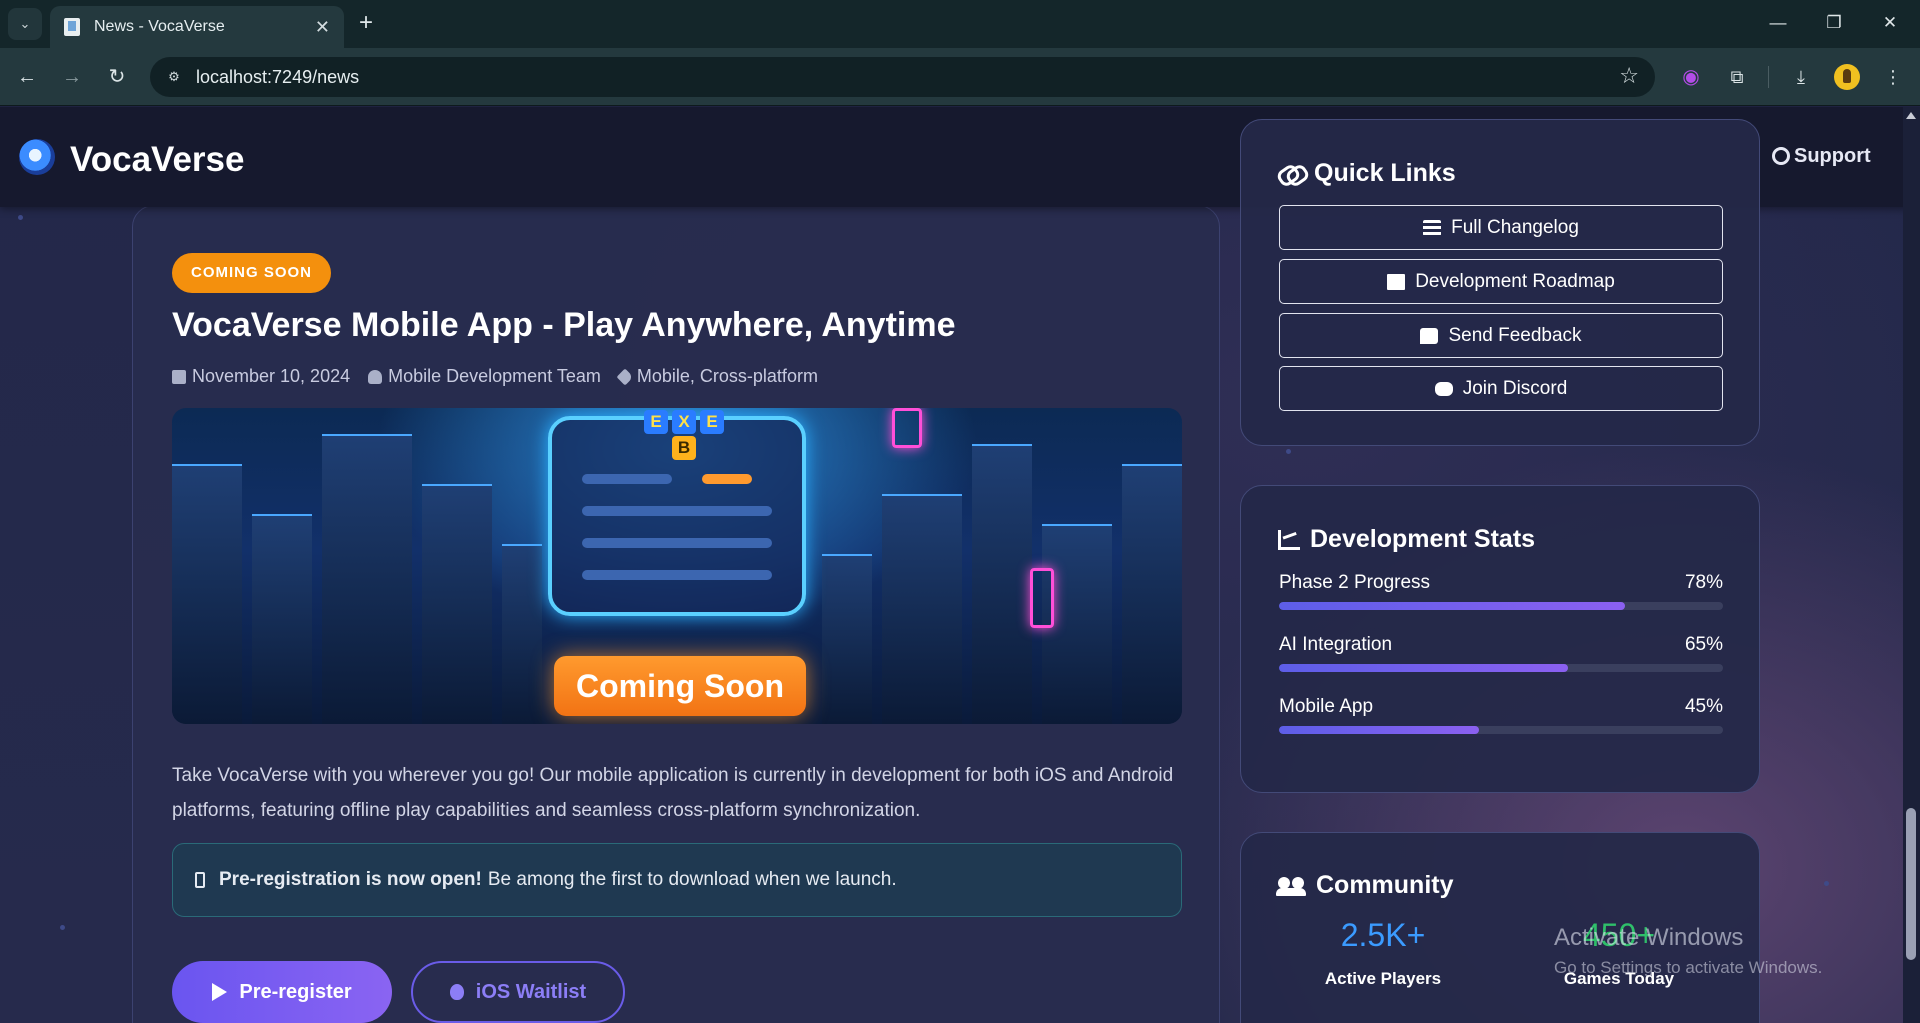  What do you see at coordinates (1821, 156) in the screenshot?
I see `support-link: Support` at bounding box center [1821, 156].